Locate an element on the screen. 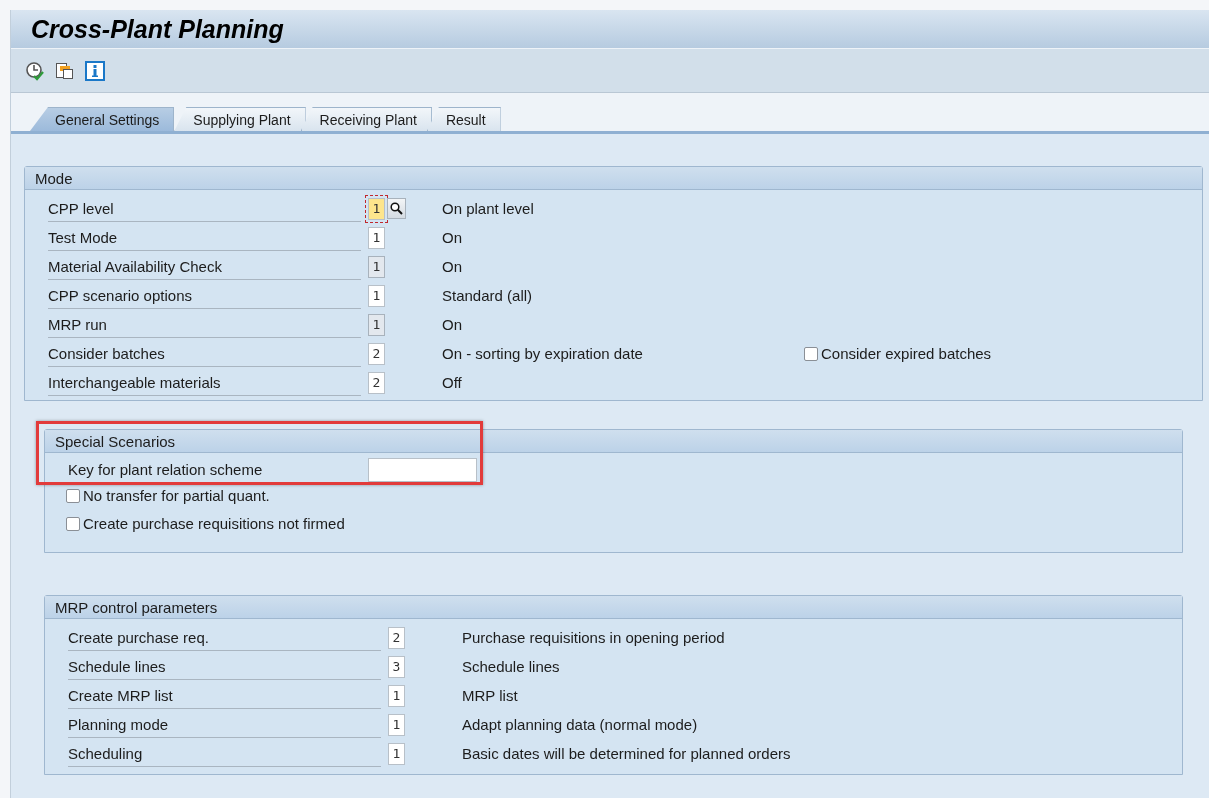 Image resolution: width=1209 pixels, height=798 pixels. field-label: Consider batches is located at coordinates (106, 353).